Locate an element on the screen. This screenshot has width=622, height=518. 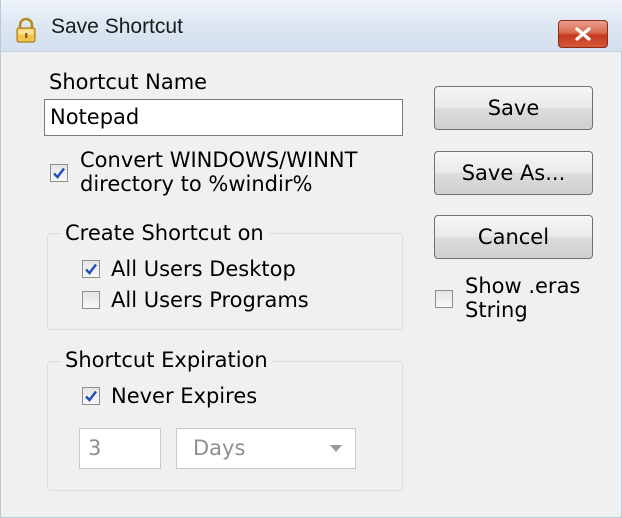
expiration-unit-value: Days is located at coordinates (219, 448).